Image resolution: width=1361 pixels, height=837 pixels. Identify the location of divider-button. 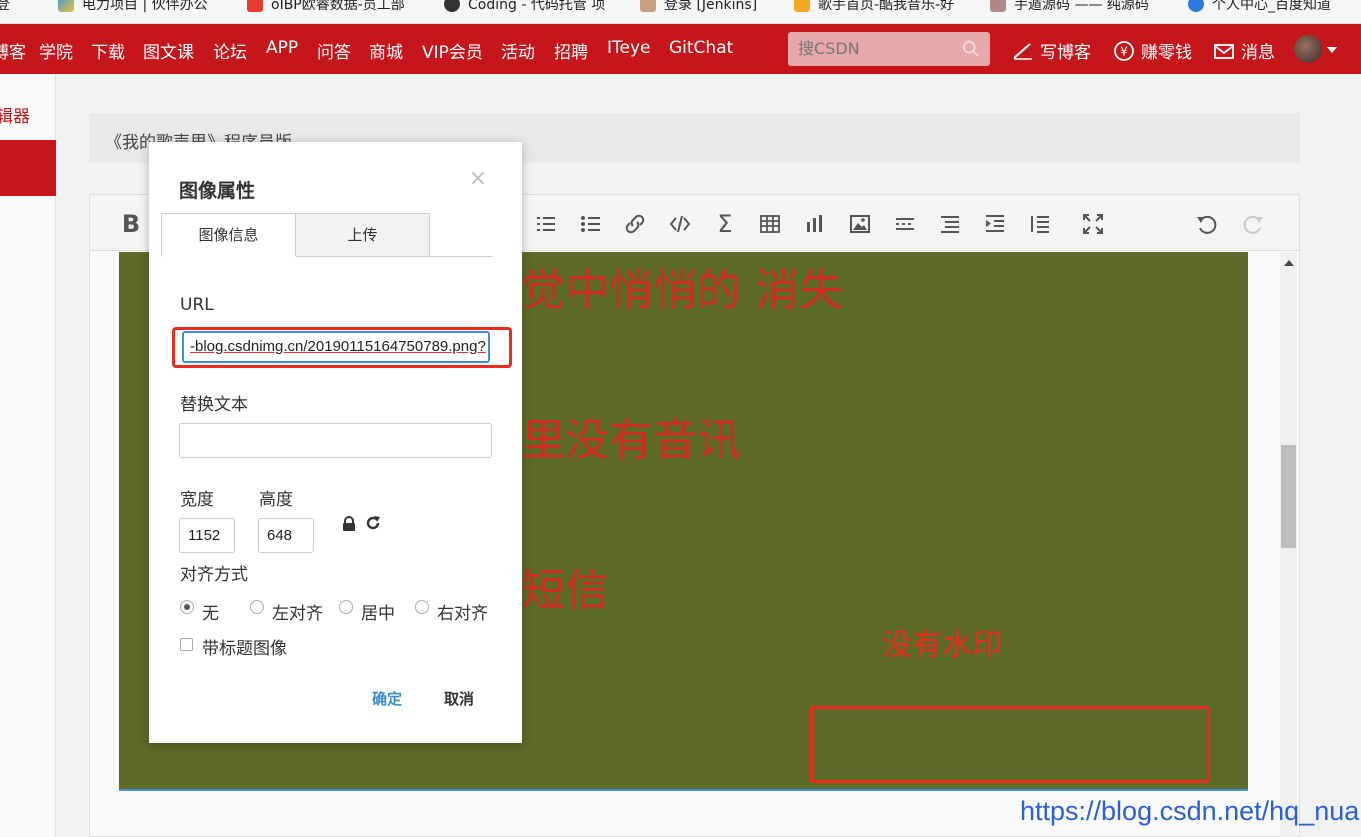
(905, 224).